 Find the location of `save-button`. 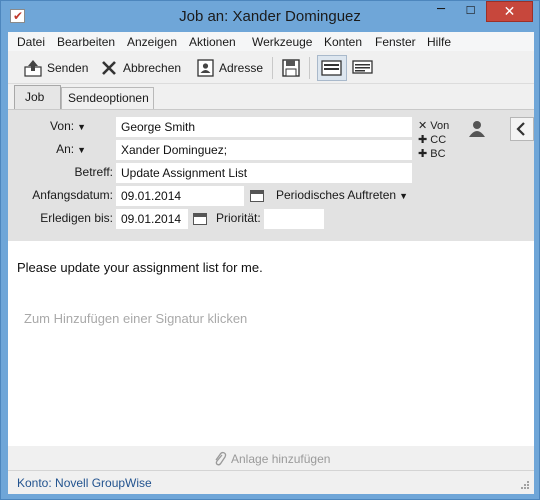

save-button is located at coordinates (293, 68).